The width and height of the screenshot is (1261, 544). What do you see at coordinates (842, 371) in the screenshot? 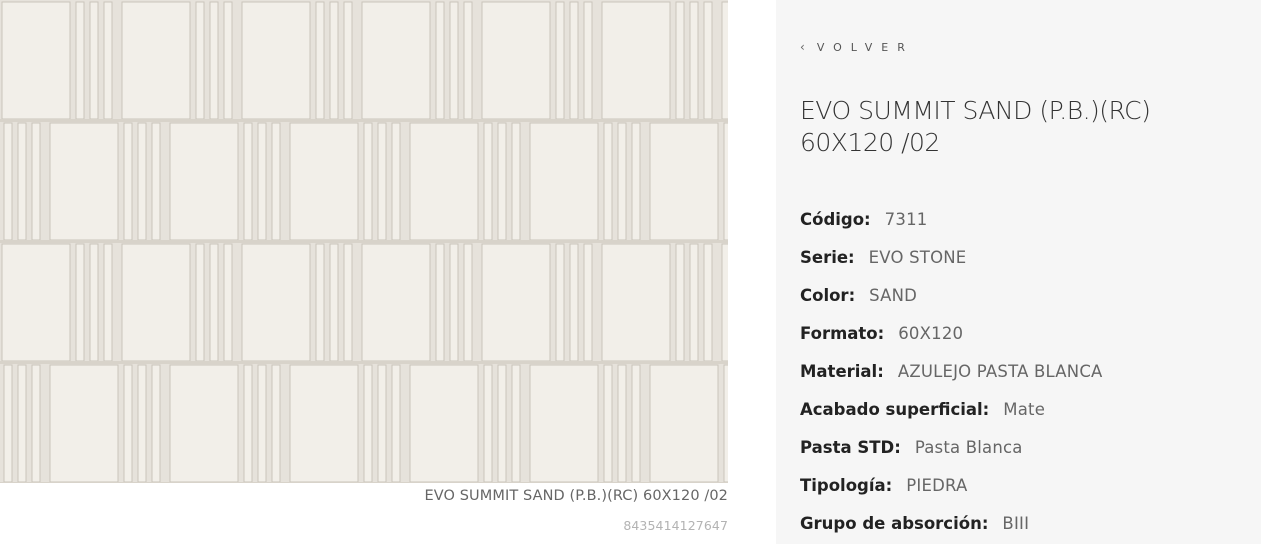
I see `spec-key: Material:` at bounding box center [842, 371].